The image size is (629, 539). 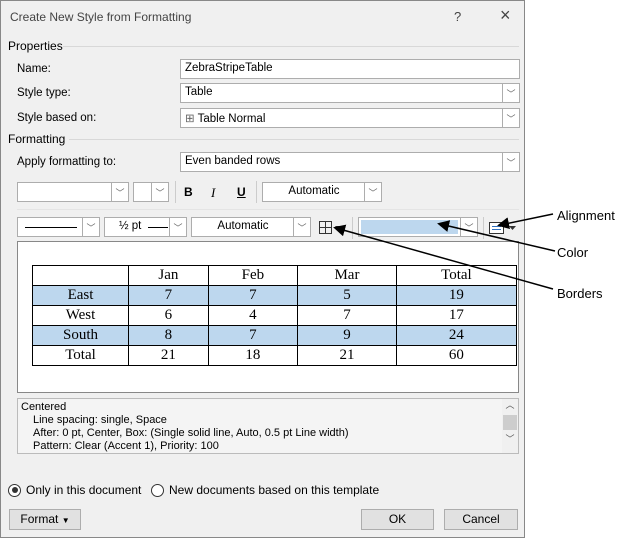 What do you see at coordinates (580, 293) in the screenshot?
I see `borders-annotation: Borders` at bounding box center [580, 293].